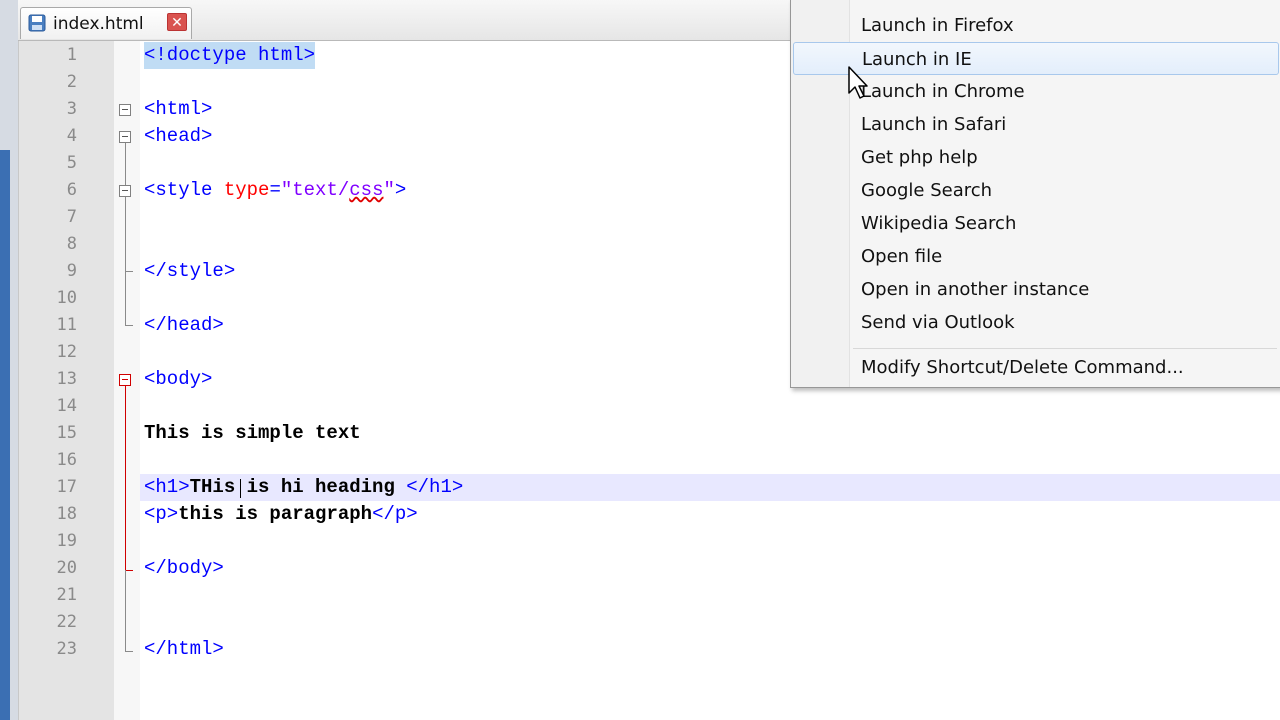 The height and width of the screenshot is (720, 1280). What do you see at coordinates (927, 190) in the screenshot?
I see `menu-item-label: Google Search` at bounding box center [927, 190].